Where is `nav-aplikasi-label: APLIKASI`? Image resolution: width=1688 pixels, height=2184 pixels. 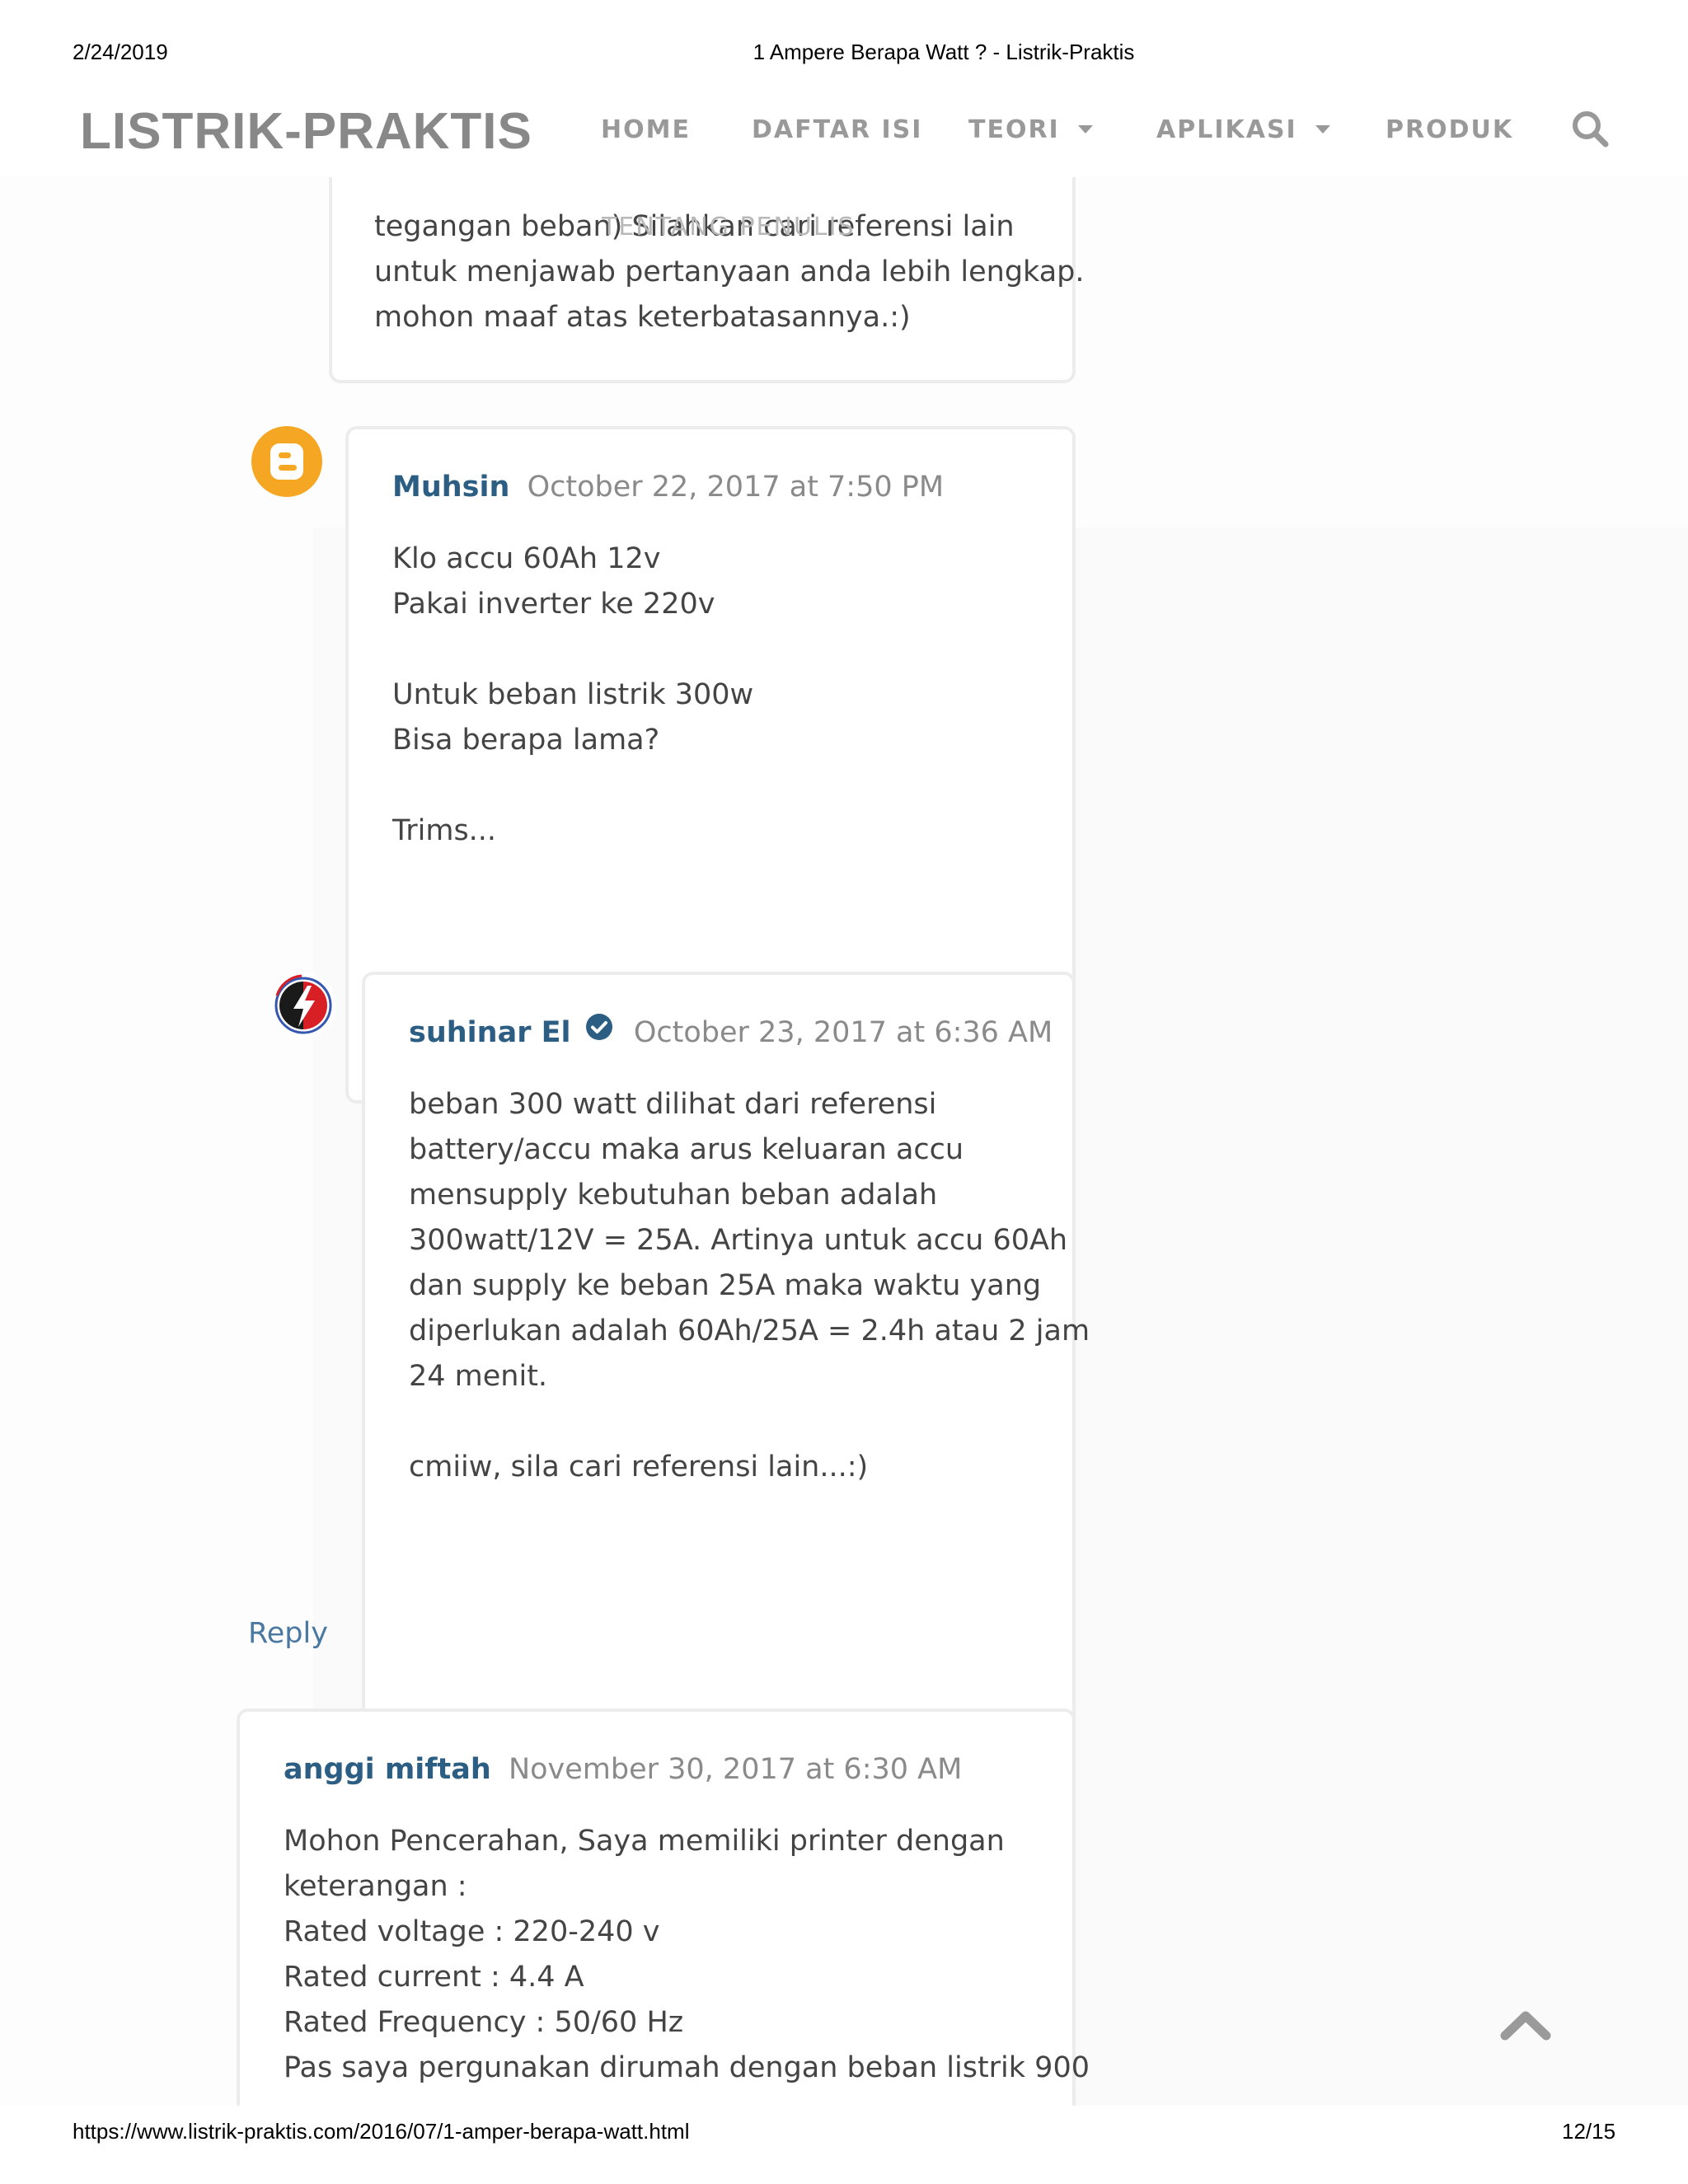
nav-aplikasi-label: APLIKASI is located at coordinates (1227, 129).